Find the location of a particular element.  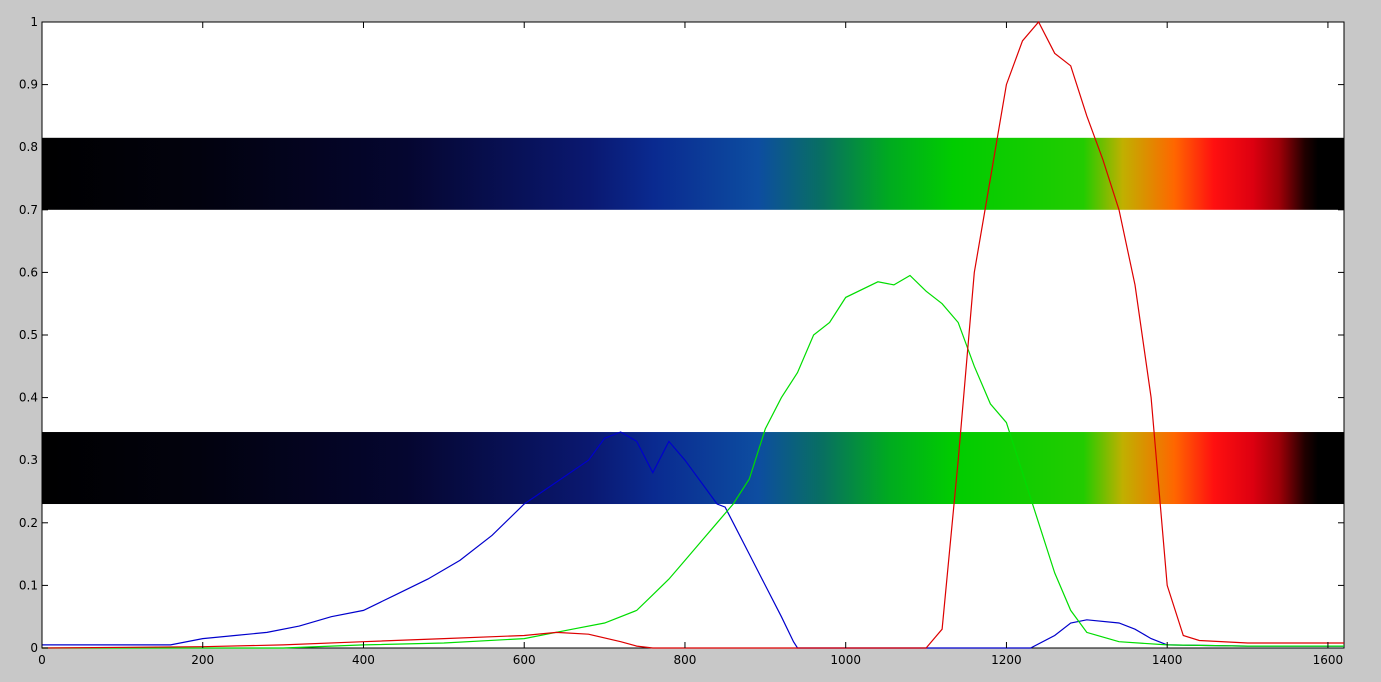

x-tick-label: 1000 is located at coordinates (845, 660).